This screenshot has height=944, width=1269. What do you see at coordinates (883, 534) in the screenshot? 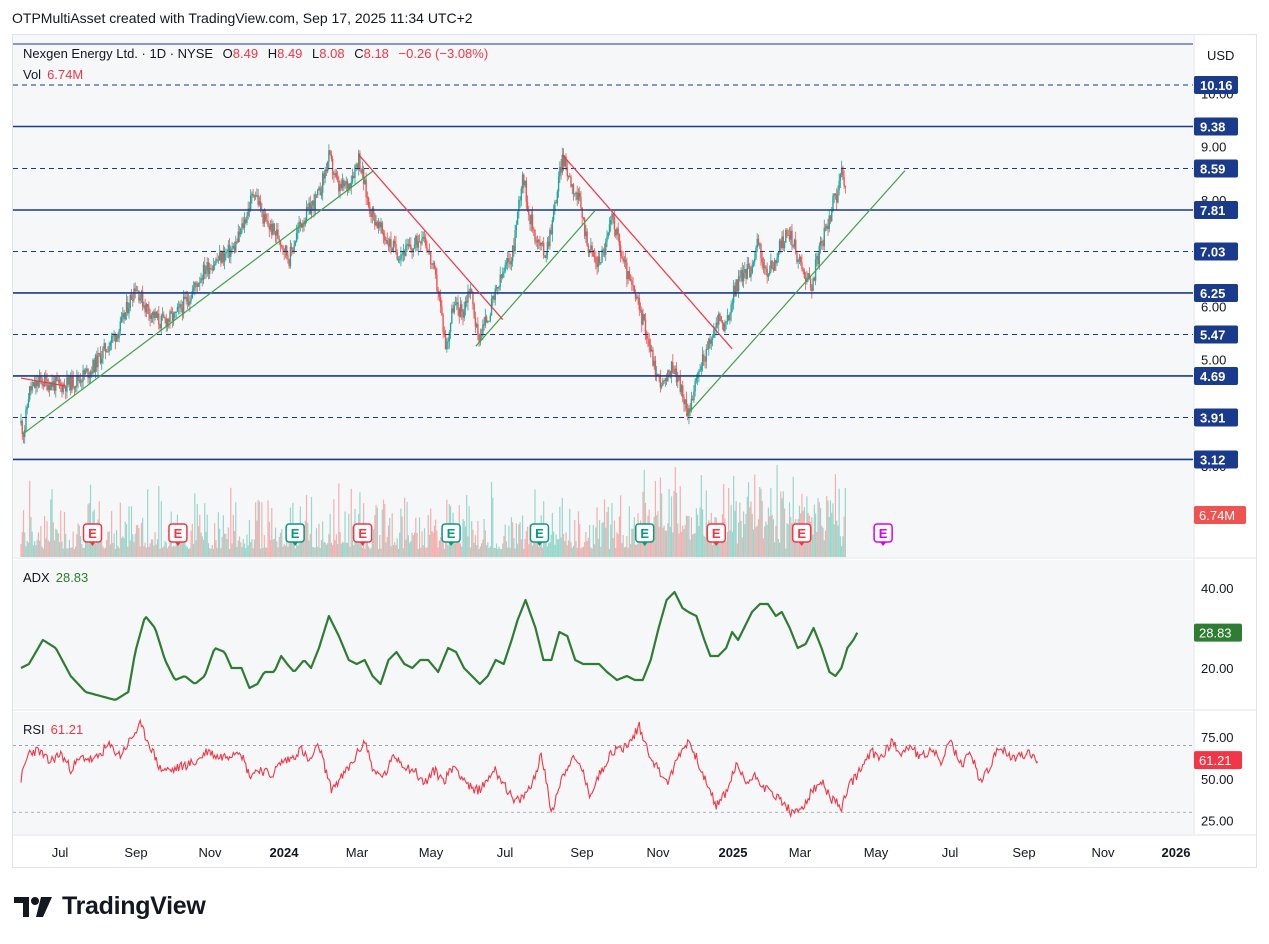
I see `dividend-marker: E` at bounding box center [883, 534].